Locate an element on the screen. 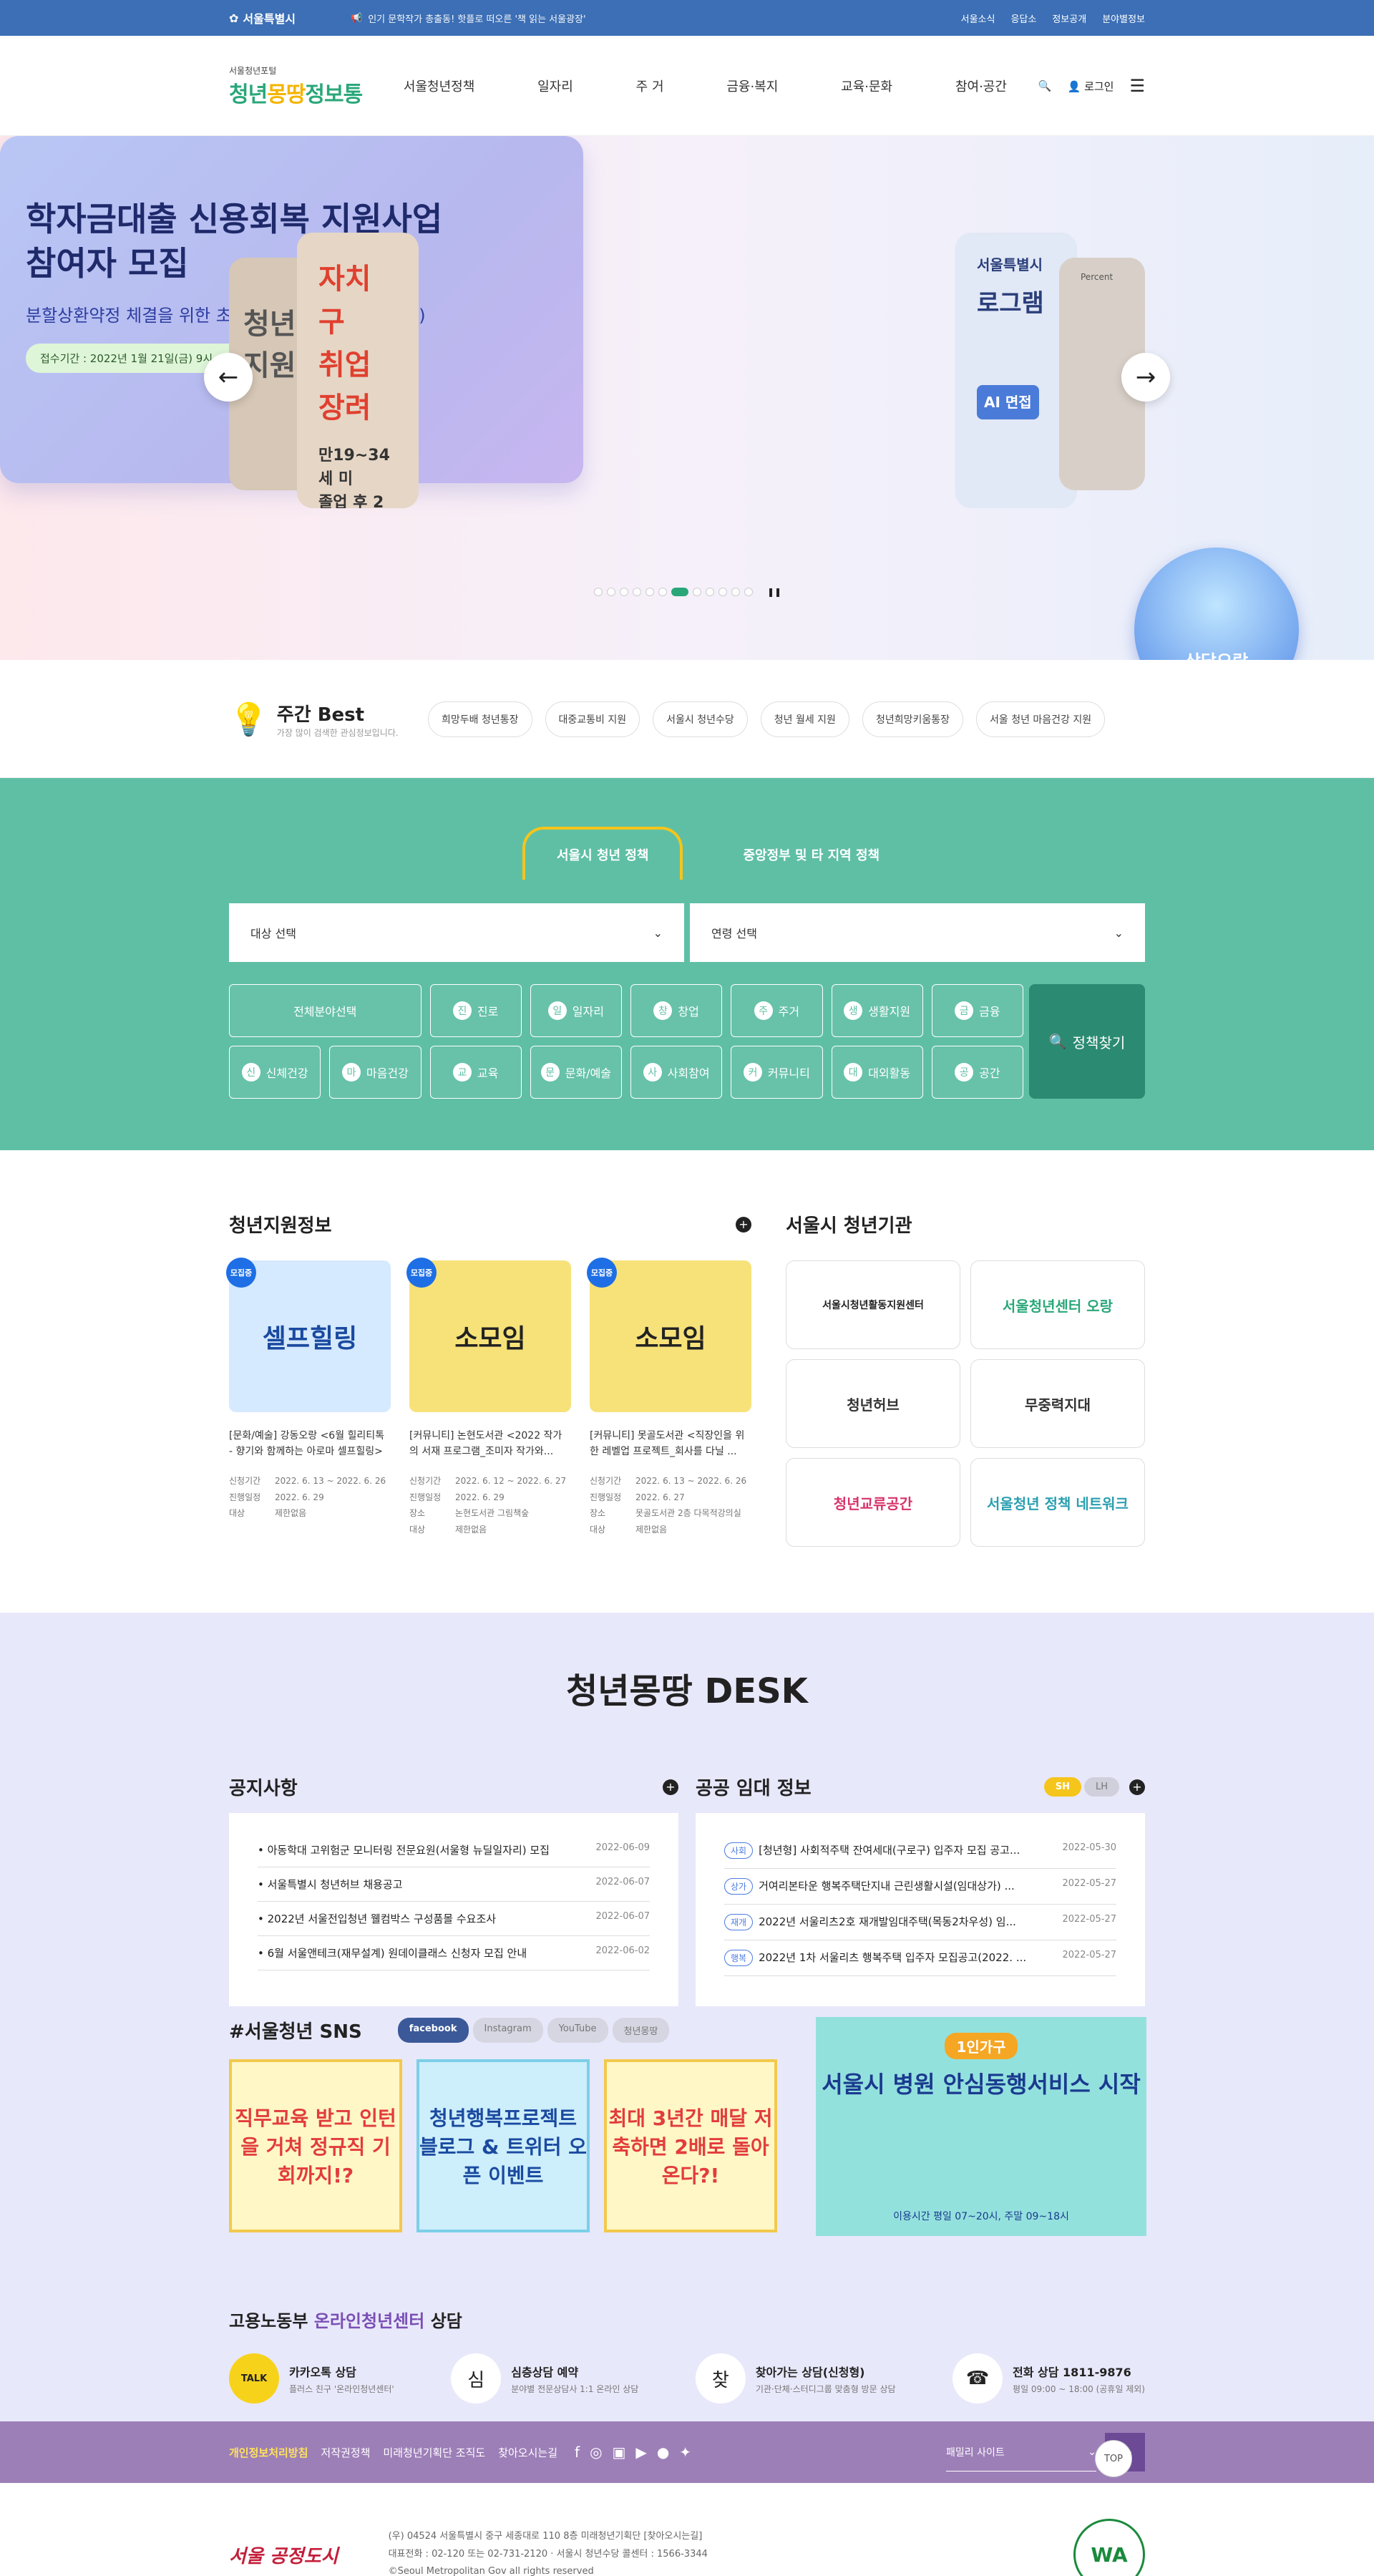 Image resolution: width=1374 pixels, height=2576 pixels. tab-youtube: YouTube is located at coordinates (577, 2030).